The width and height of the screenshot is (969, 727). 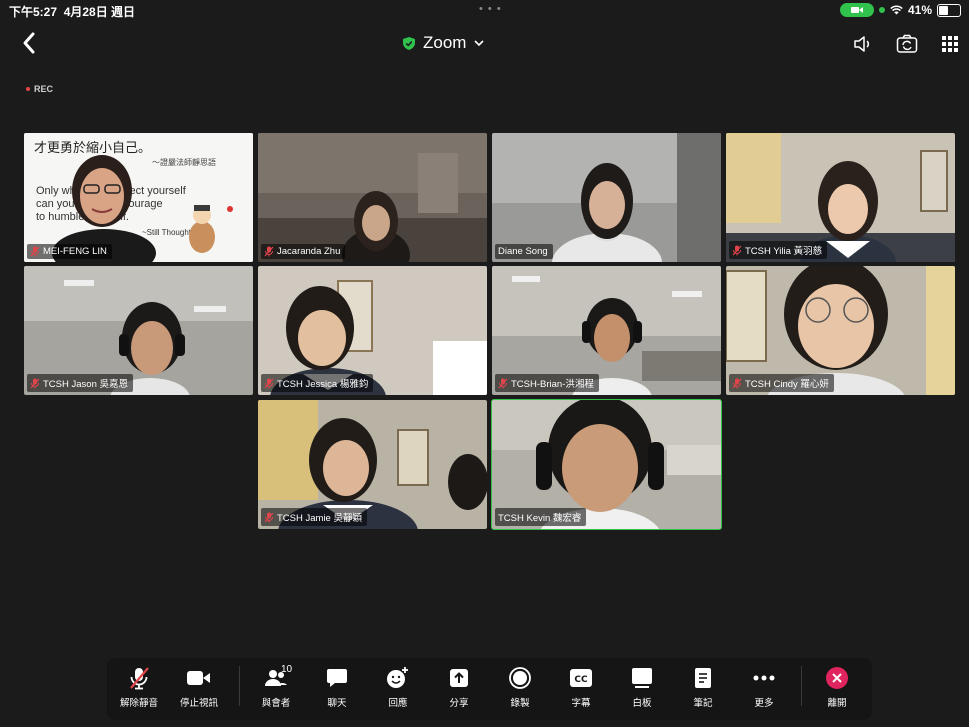 I want to click on whiteboard-label: 白板, so click(x=642, y=703).